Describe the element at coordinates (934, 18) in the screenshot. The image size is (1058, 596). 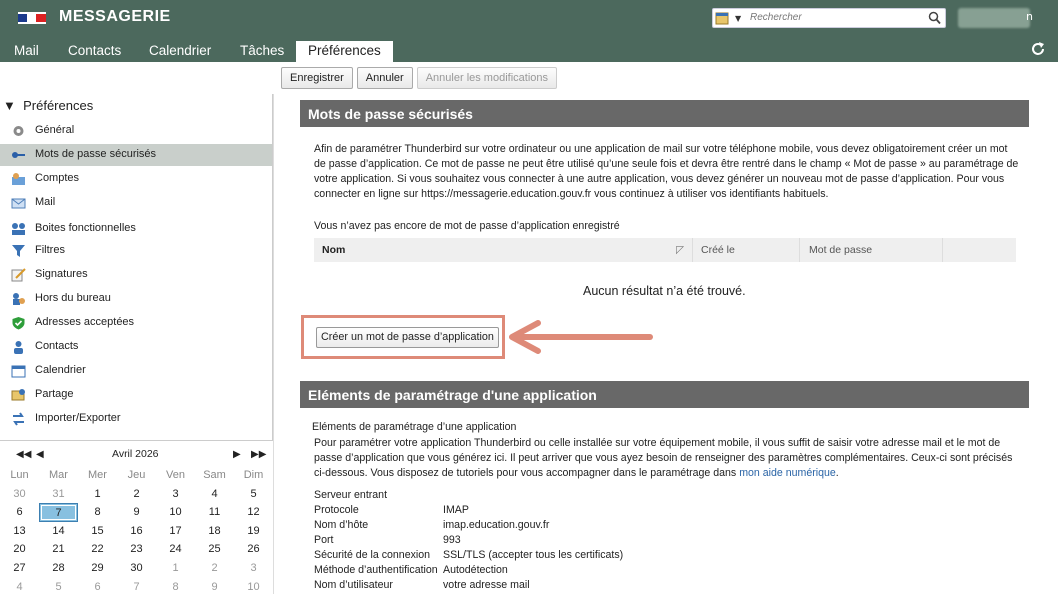
I see `search-icon` at that location.